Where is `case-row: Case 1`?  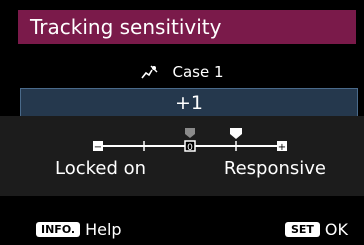 case-row: Case 1 is located at coordinates (182, 72).